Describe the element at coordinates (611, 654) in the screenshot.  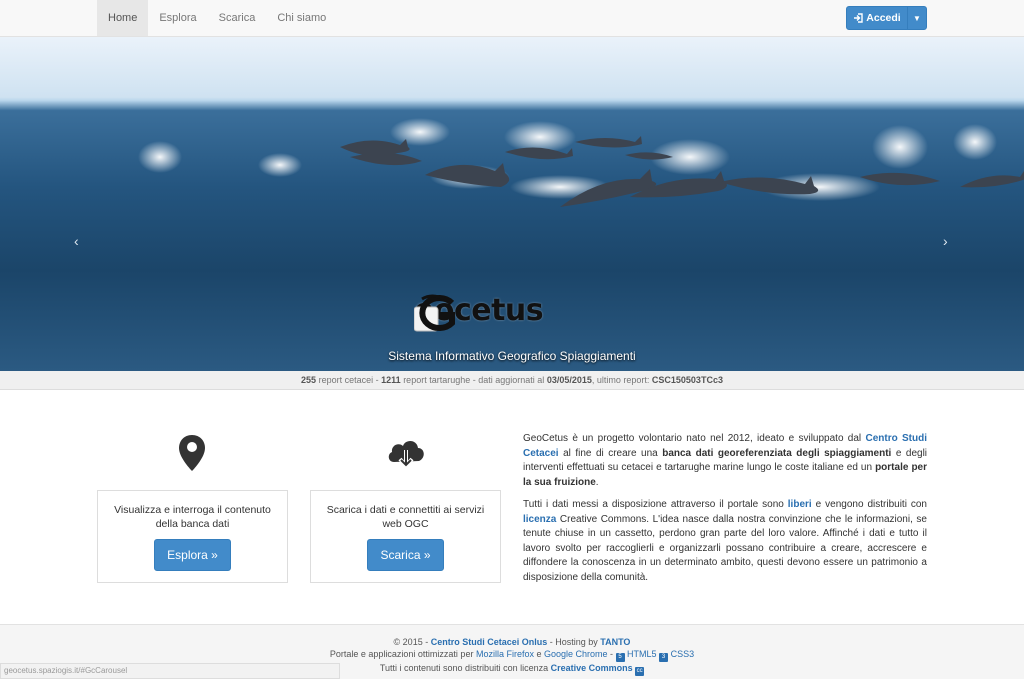
I see `footer-text: -` at that location.